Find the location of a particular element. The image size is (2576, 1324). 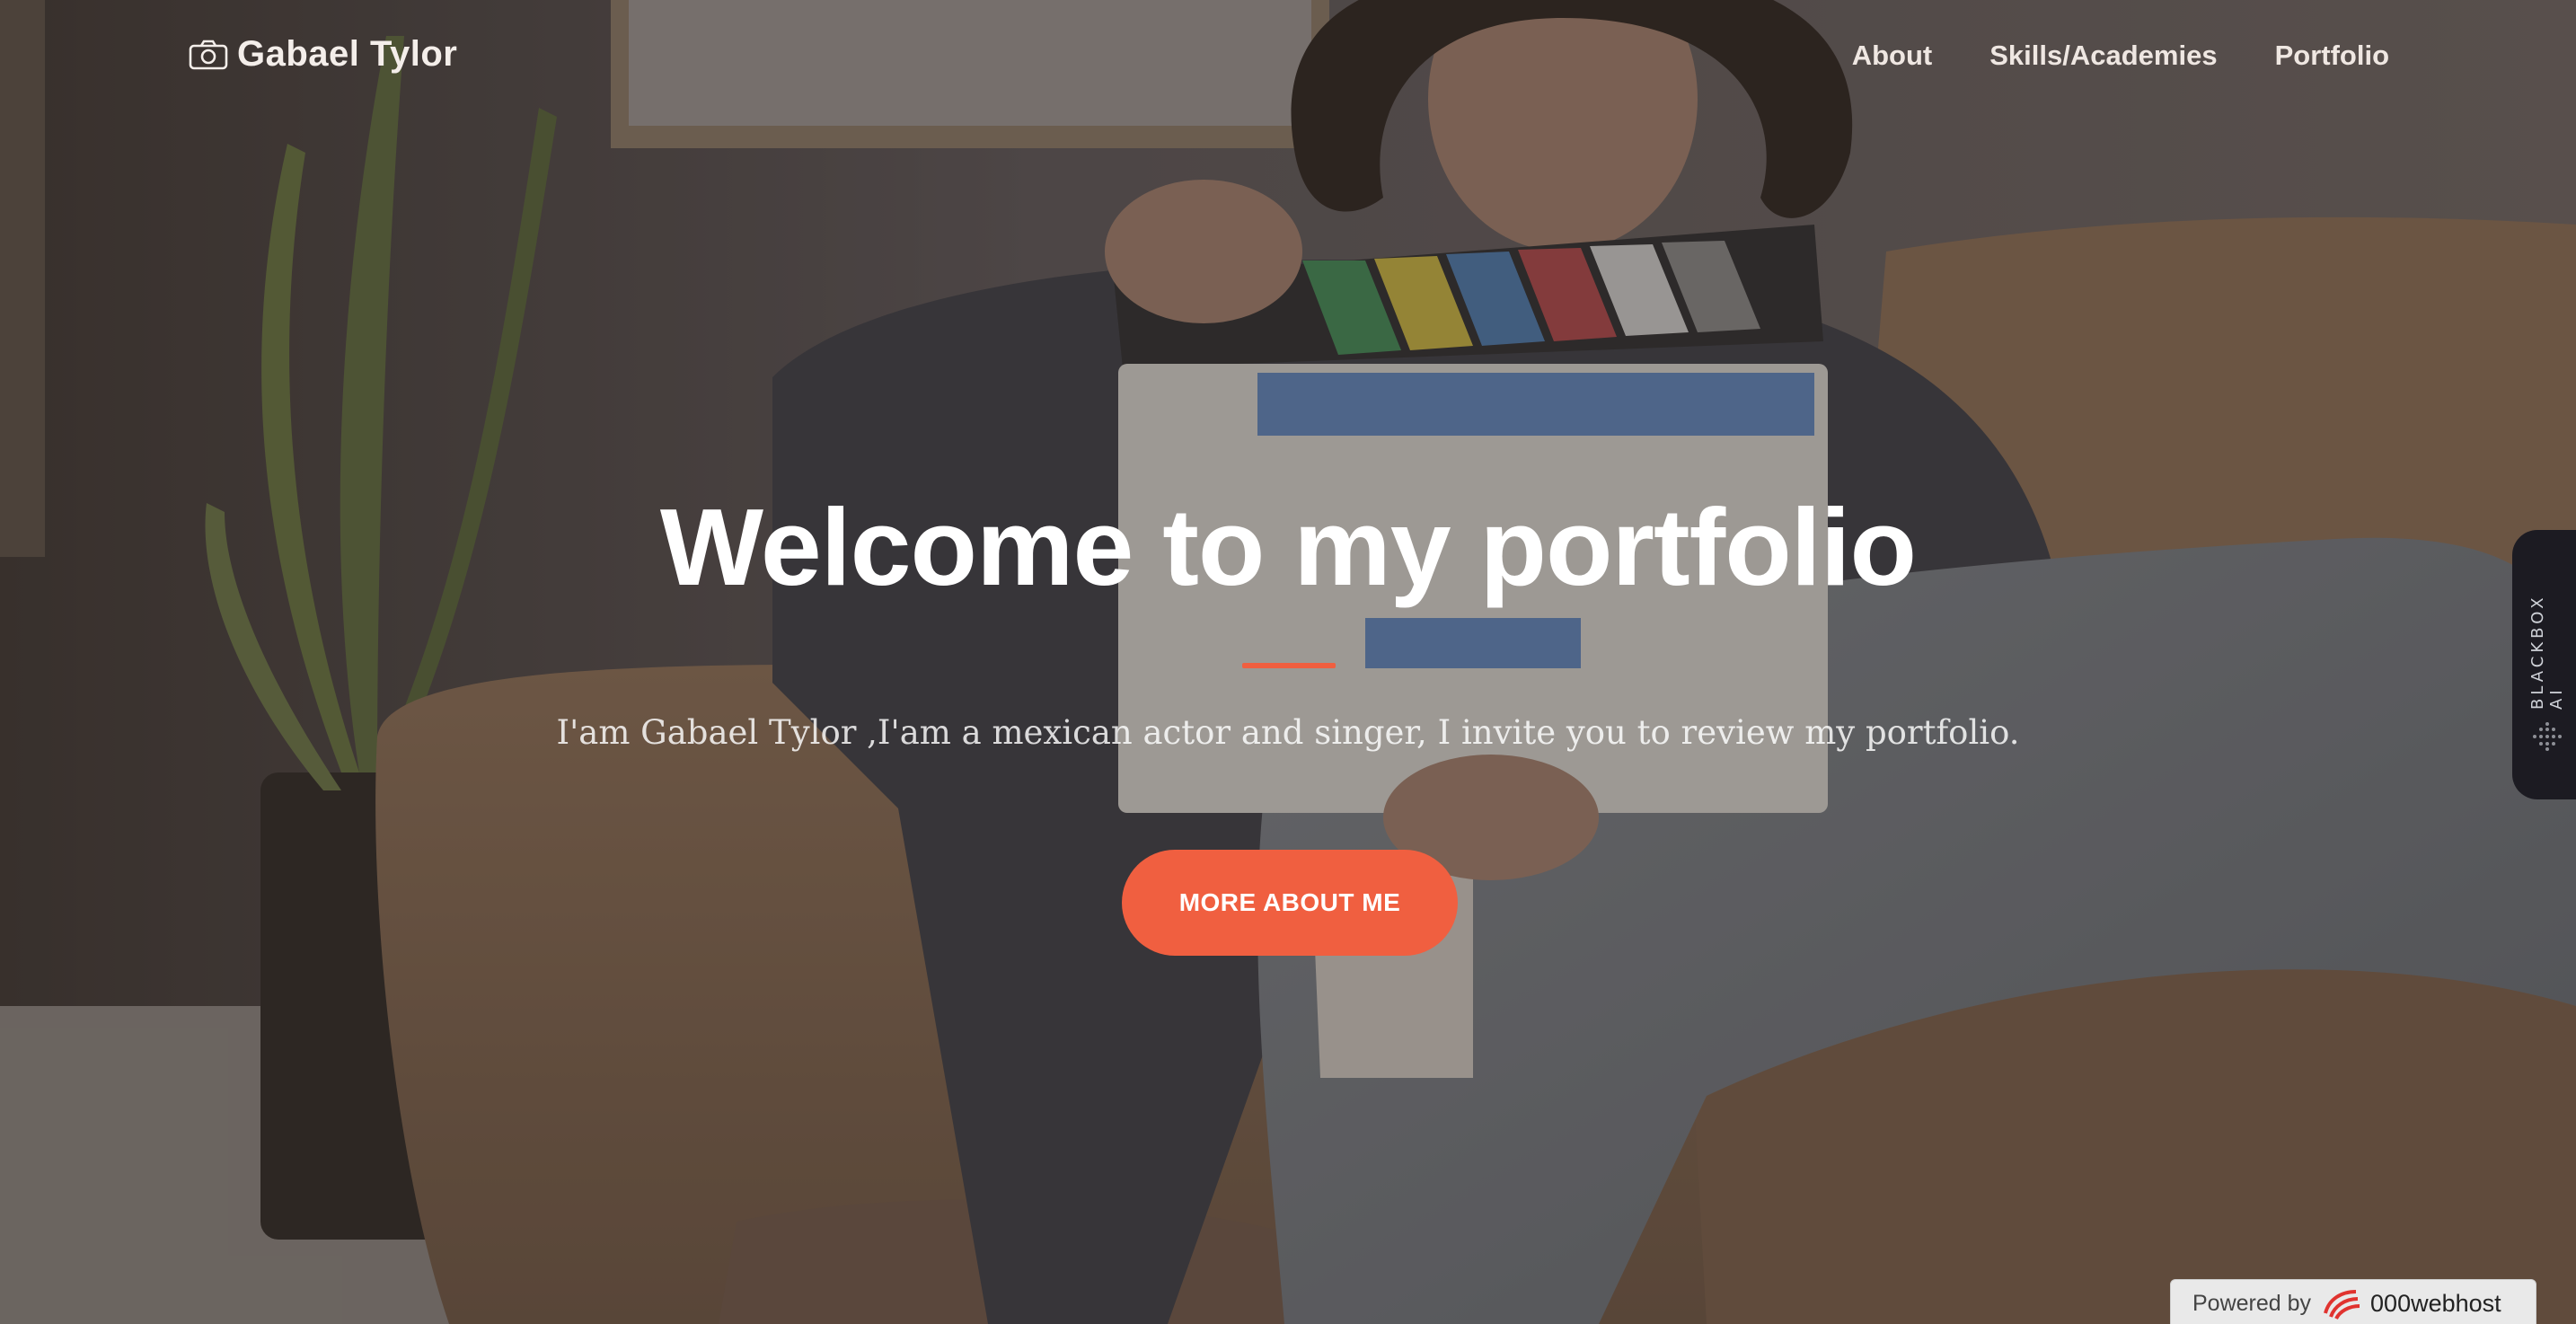

powered-by-label: Powered by is located at coordinates (2252, 1303).